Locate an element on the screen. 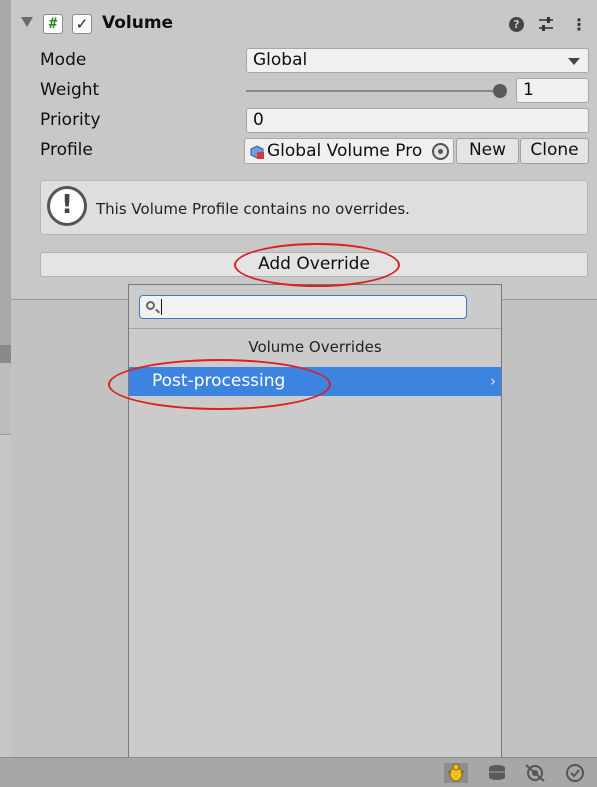  object-picker-icon is located at coordinates (440, 151).